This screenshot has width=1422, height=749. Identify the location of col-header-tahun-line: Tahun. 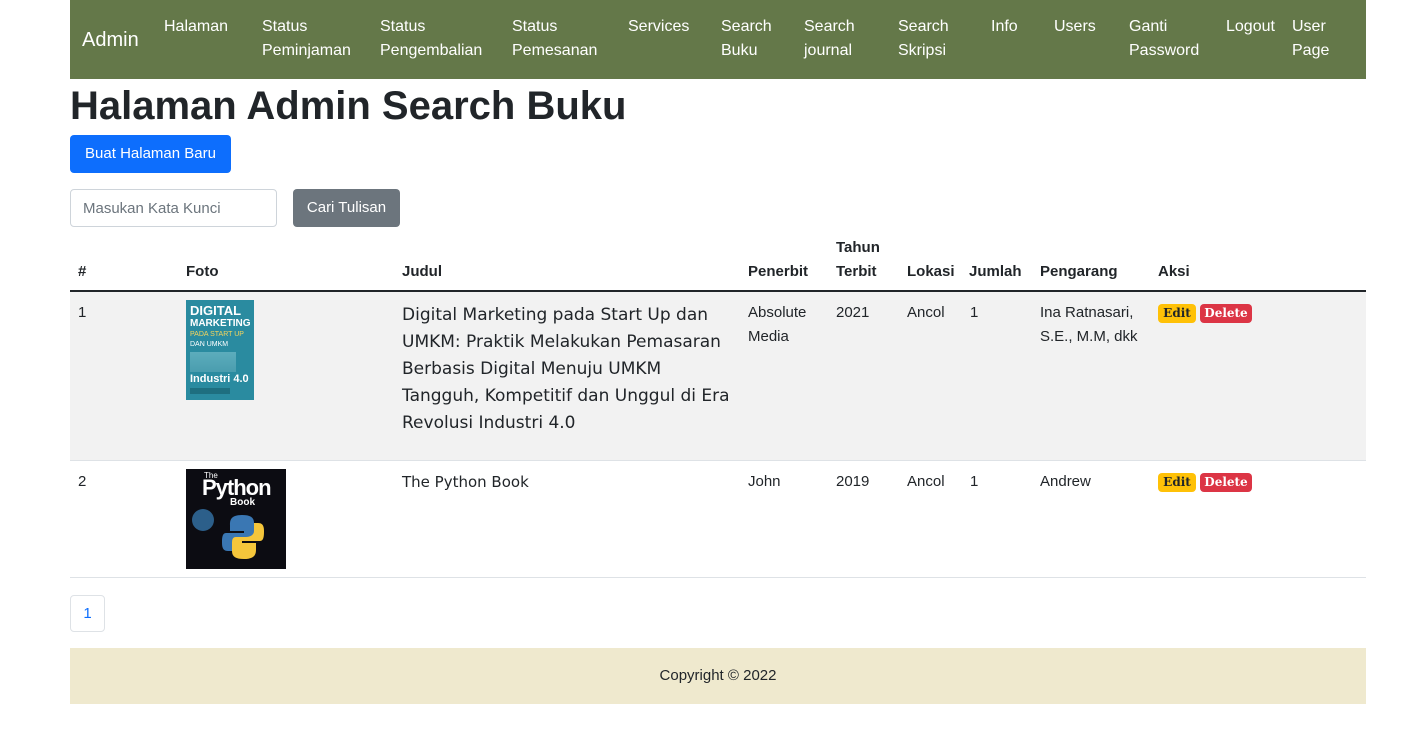
(858, 247).